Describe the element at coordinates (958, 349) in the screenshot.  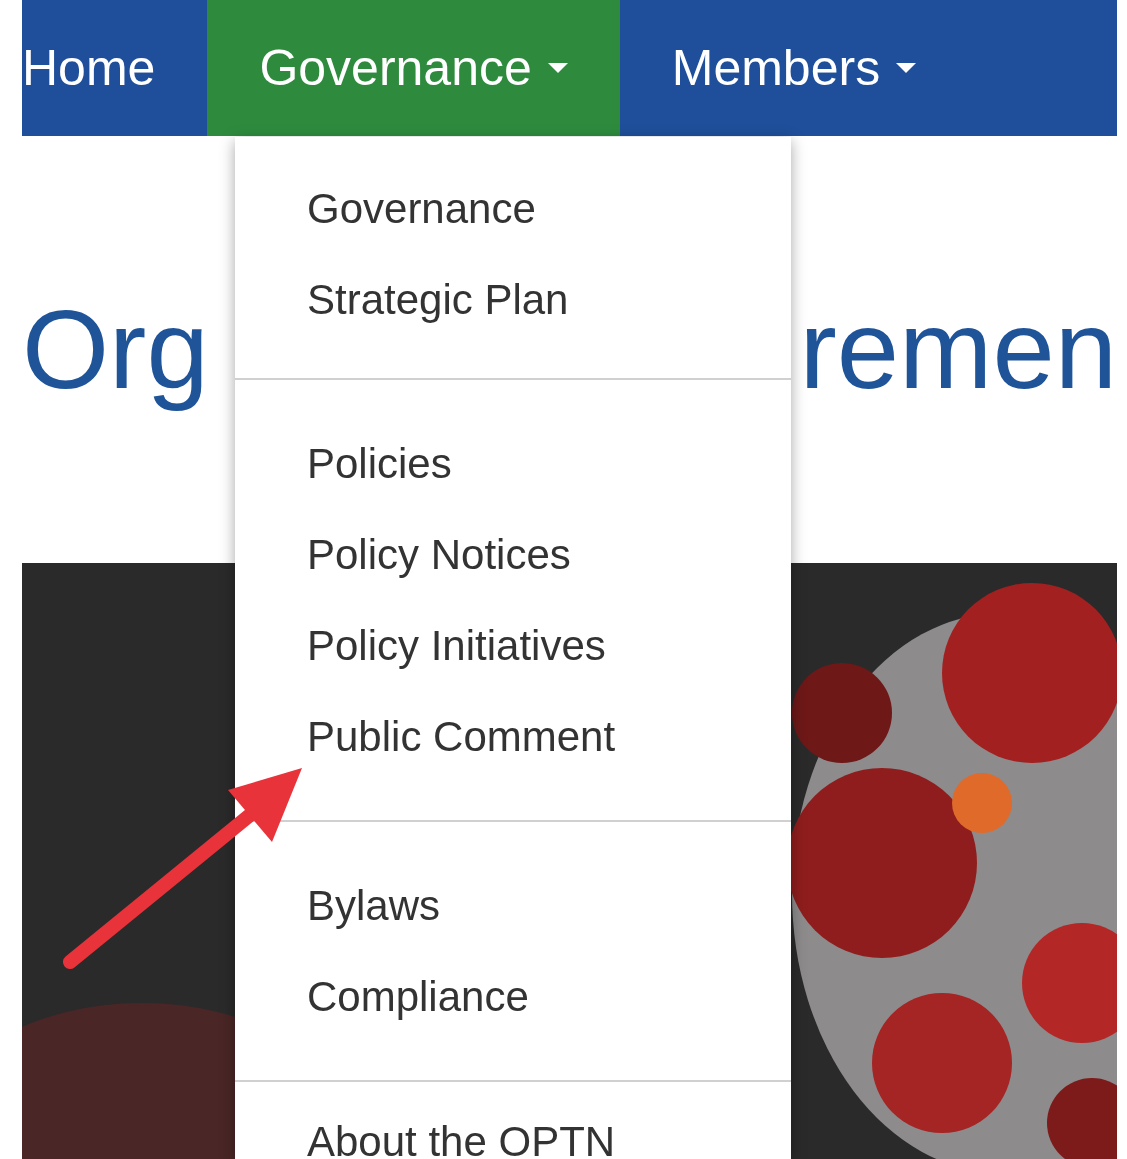
I see `page-heading: remen` at that location.